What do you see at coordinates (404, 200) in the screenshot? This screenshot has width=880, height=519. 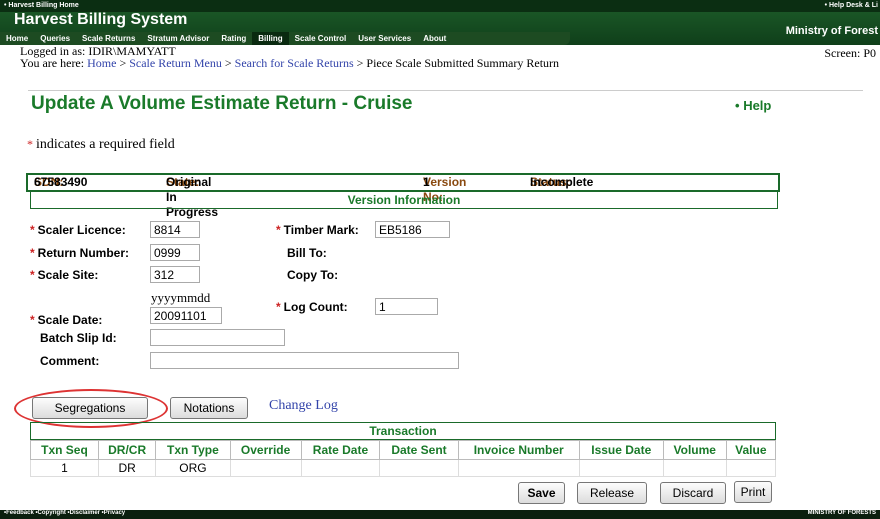 I see `version-information-header: Version Information` at bounding box center [404, 200].